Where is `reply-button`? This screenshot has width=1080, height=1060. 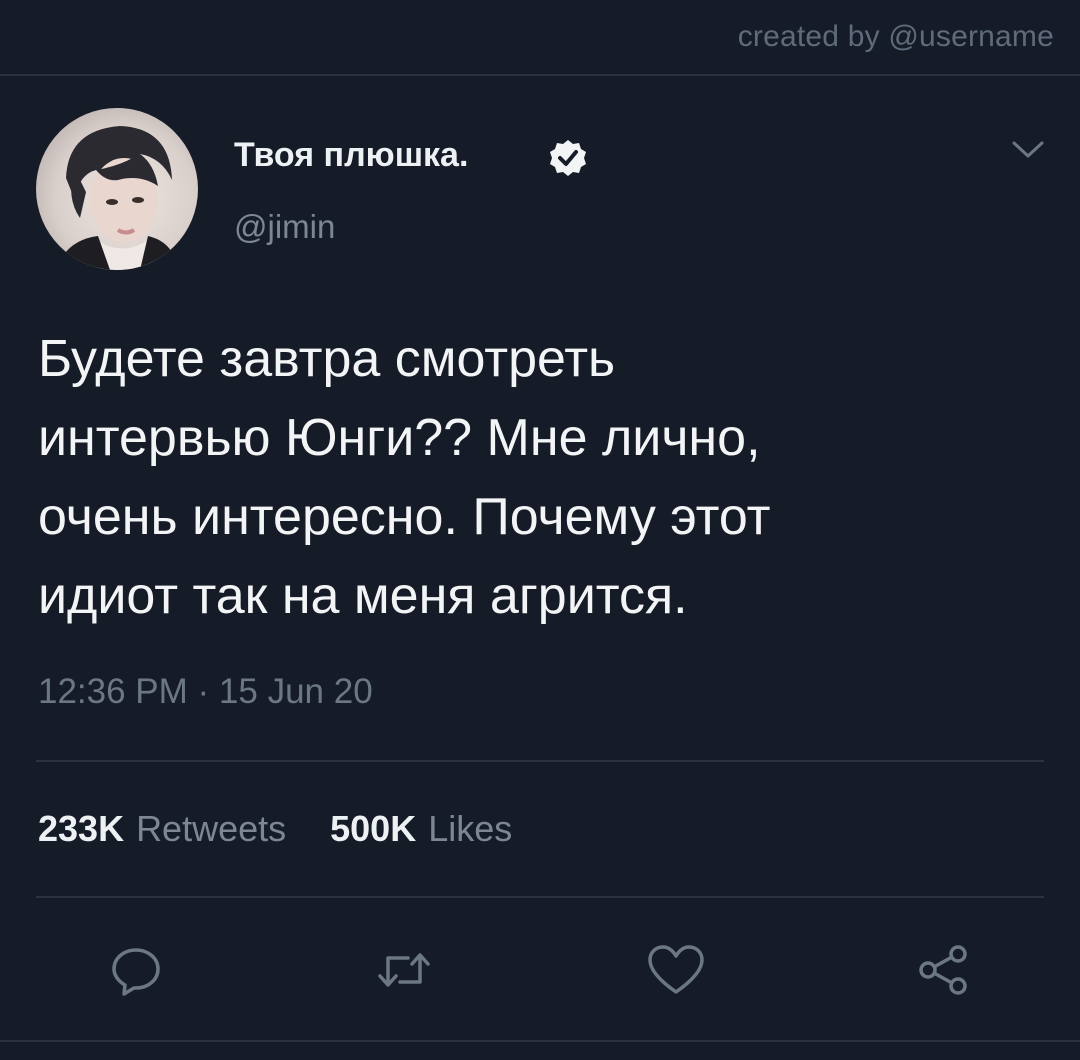 reply-button is located at coordinates (136, 970).